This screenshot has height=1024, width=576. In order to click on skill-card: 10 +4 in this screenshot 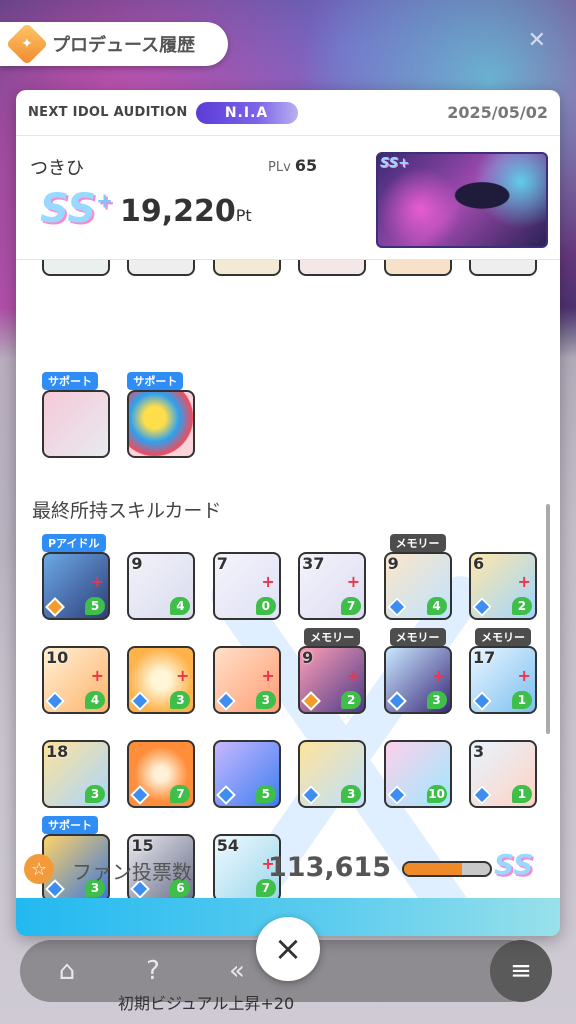, I will do `click(76, 680)`.